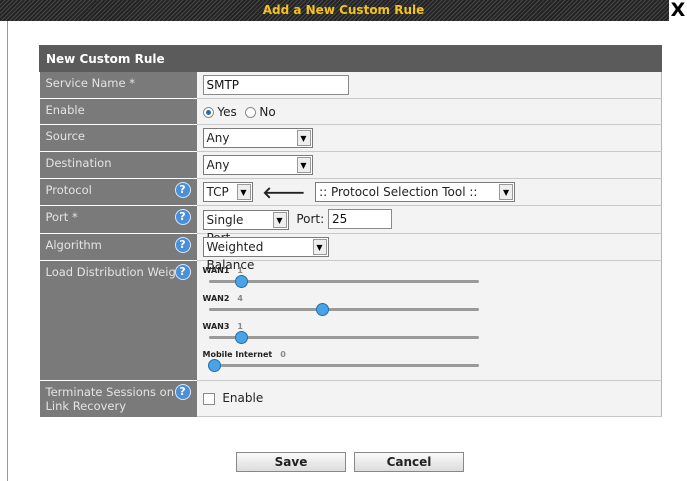 Image resolution: width=687 pixels, height=481 pixels. What do you see at coordinates (429, 306) in the screenshot?
I see `wan-weight-row: WAN2 4` at bounding box center [429, 306].